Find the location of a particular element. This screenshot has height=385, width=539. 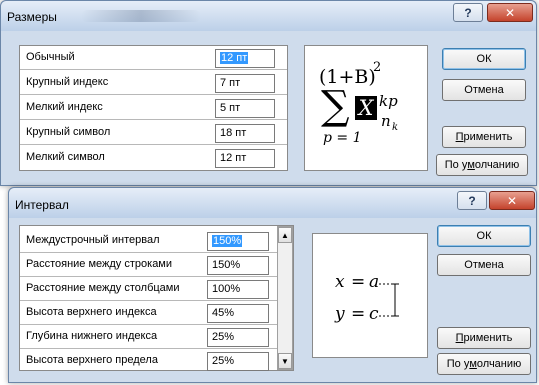

spacing-input-subscript-depth: 25% is located at coordinates (238, 337).